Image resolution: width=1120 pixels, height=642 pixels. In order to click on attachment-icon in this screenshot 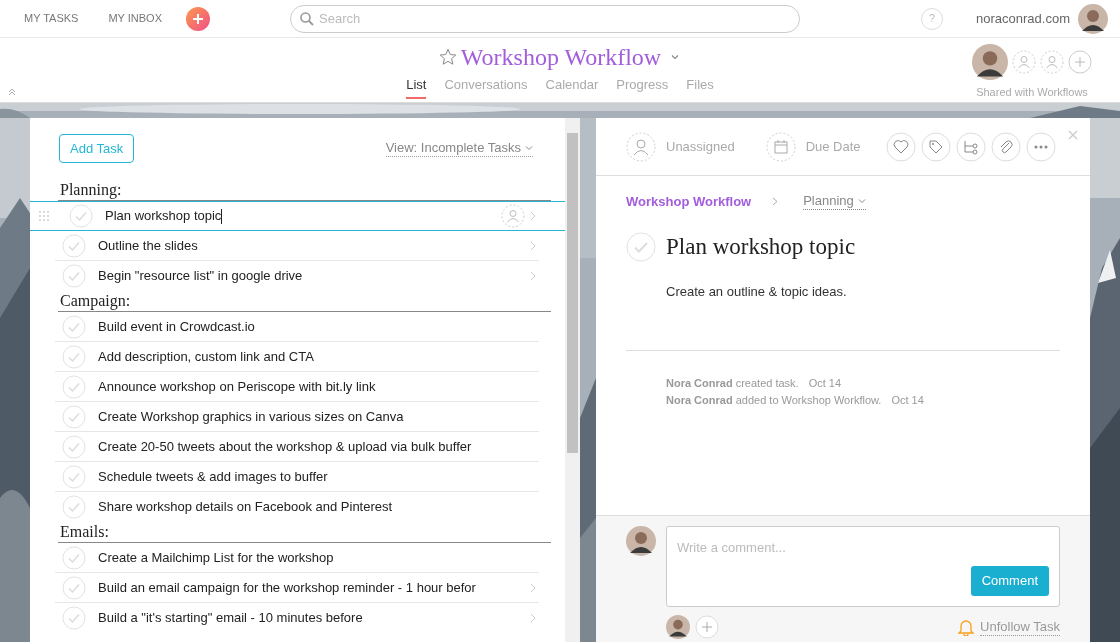, I will do `click(1006, 146)`.